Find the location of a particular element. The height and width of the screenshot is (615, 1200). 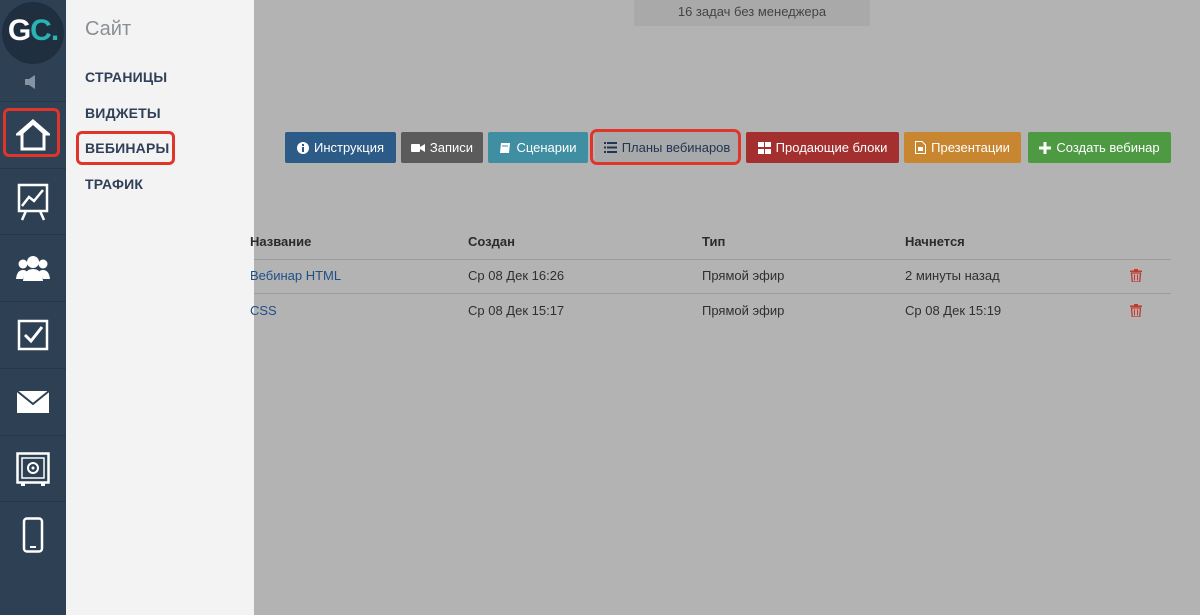

created-cell: Ср 08 Дек 16:26 is located at coordinates (516, 275).